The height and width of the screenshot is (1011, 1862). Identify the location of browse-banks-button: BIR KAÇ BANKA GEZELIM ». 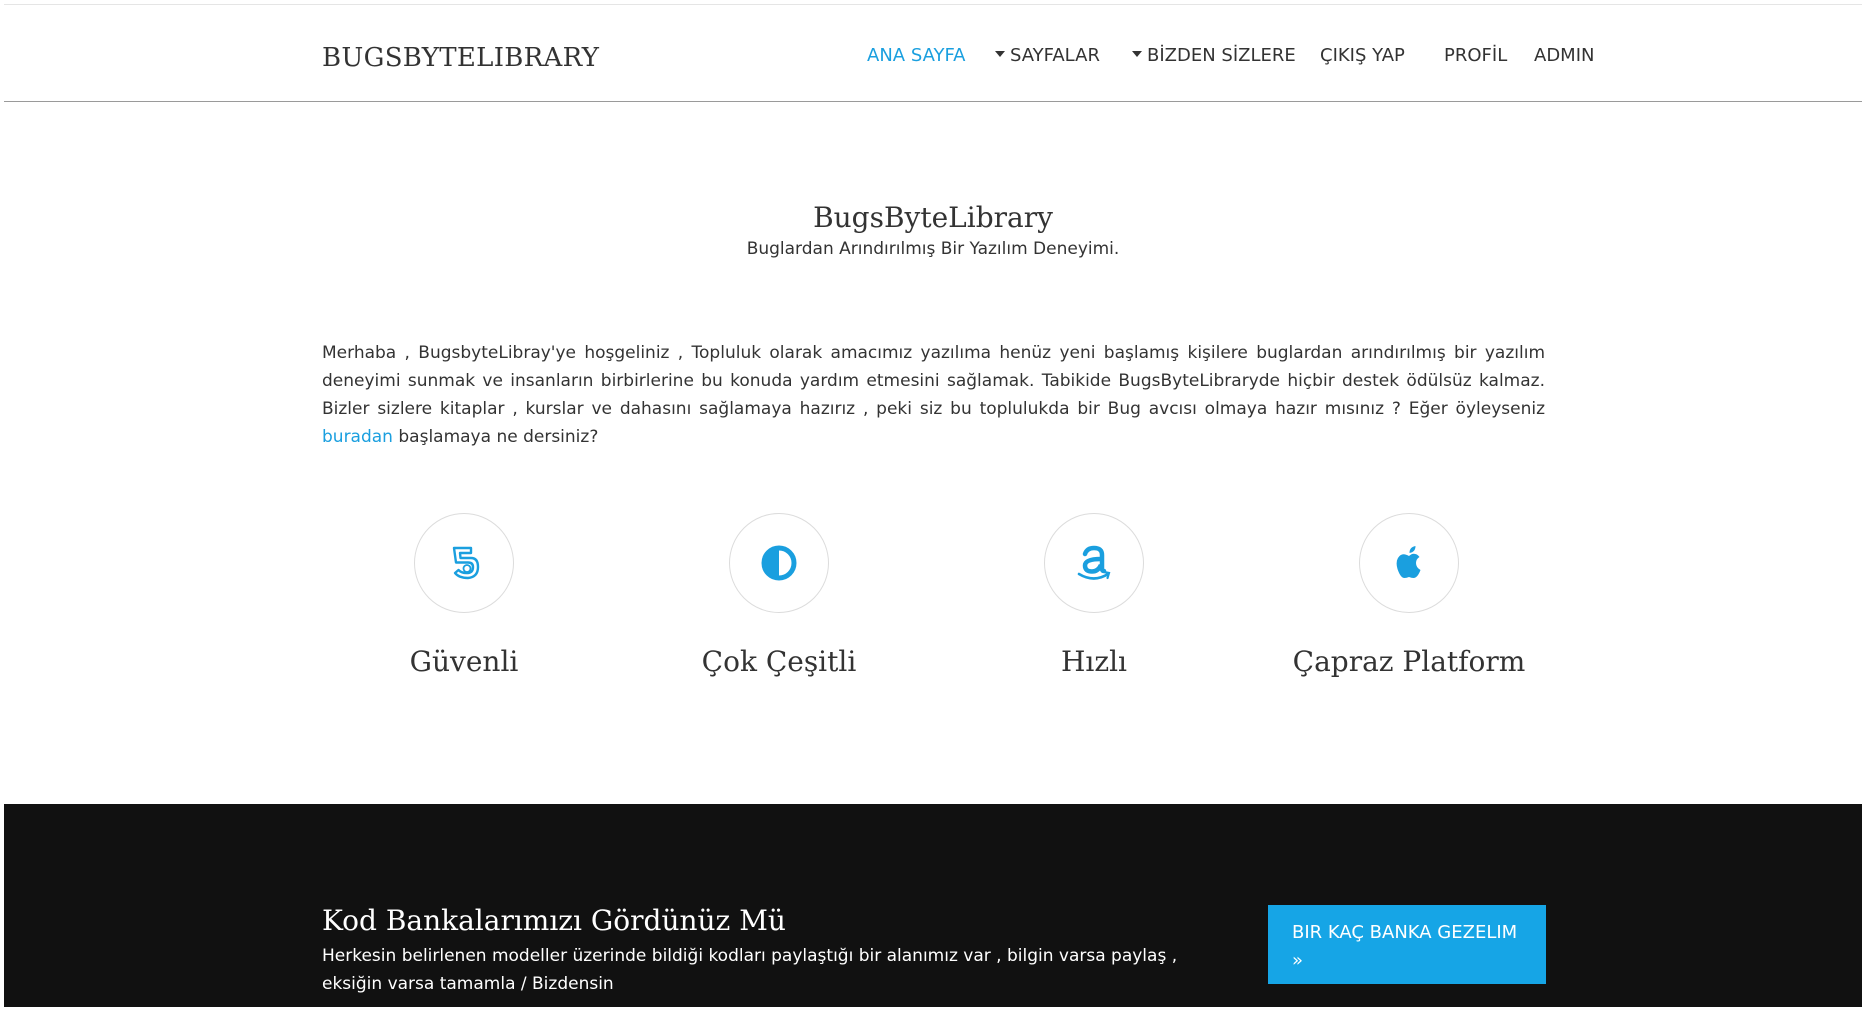
(1407, 944).